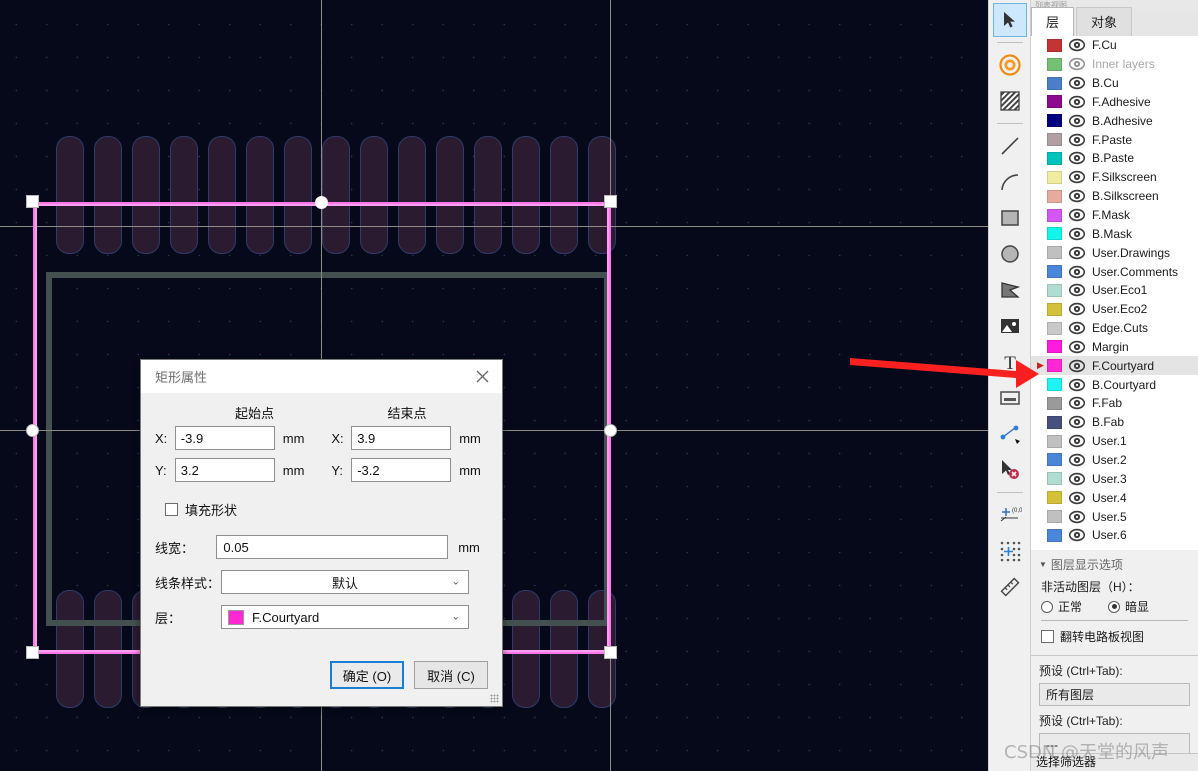 The width and height of the screenshot is (1198, 771). Describe the element at coordinates (1114, 64) in the screenshot. I see `layer-row-inner-layers: Inner layers` at that location.